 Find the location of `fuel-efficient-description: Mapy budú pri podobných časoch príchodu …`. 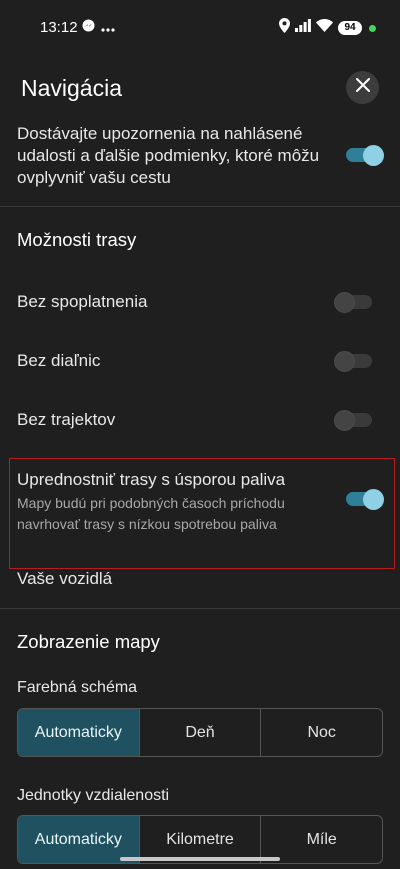

fuel-efficient-description: Mapy budú pri podobných časoch príchodu … is located at coordinates (151, 513).